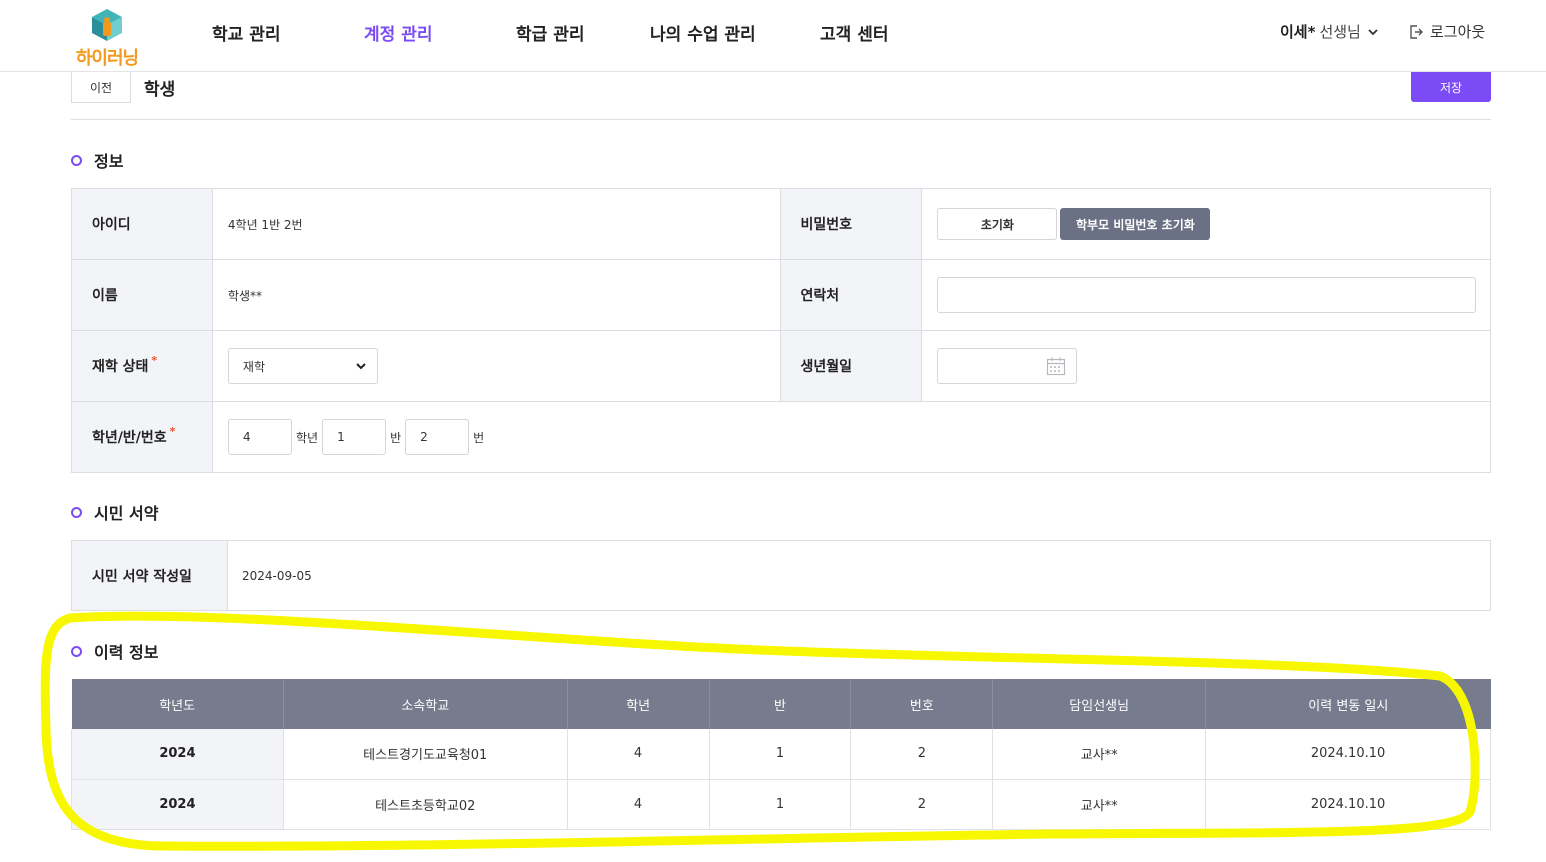 This screenshot has height=862, width=1546. I want to click on id-label: 아이디, so click(142, 224).